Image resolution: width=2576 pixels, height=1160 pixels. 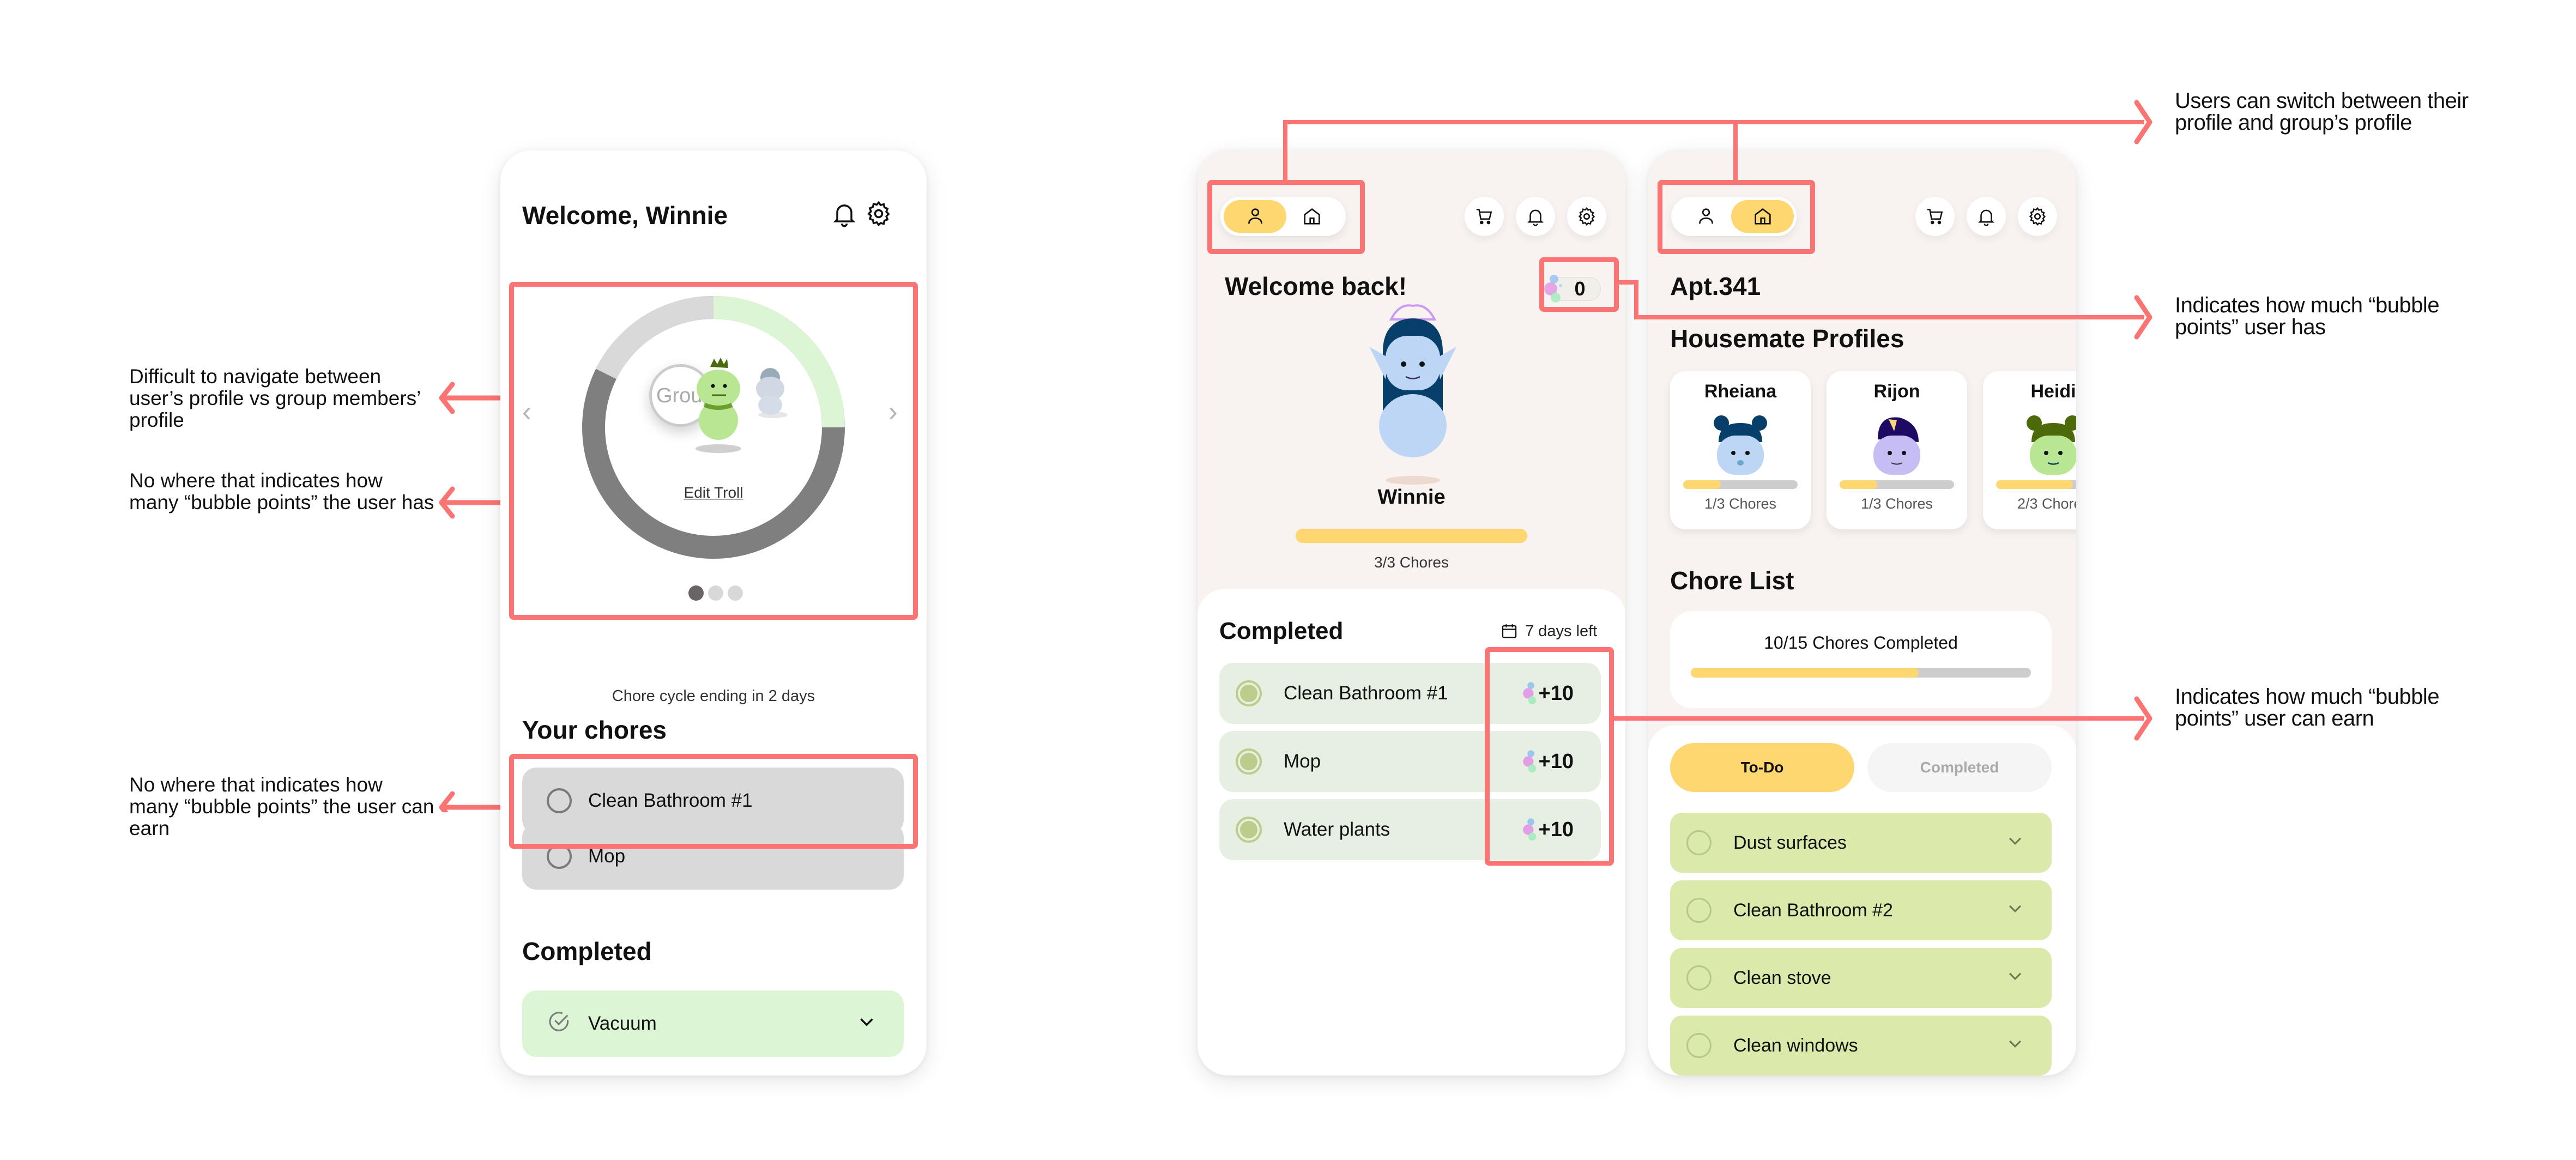 What do you see at coordinates (1549, 756) in the screenshot?
I see `highlight-earn-points` at bounding box center [1549, 756].